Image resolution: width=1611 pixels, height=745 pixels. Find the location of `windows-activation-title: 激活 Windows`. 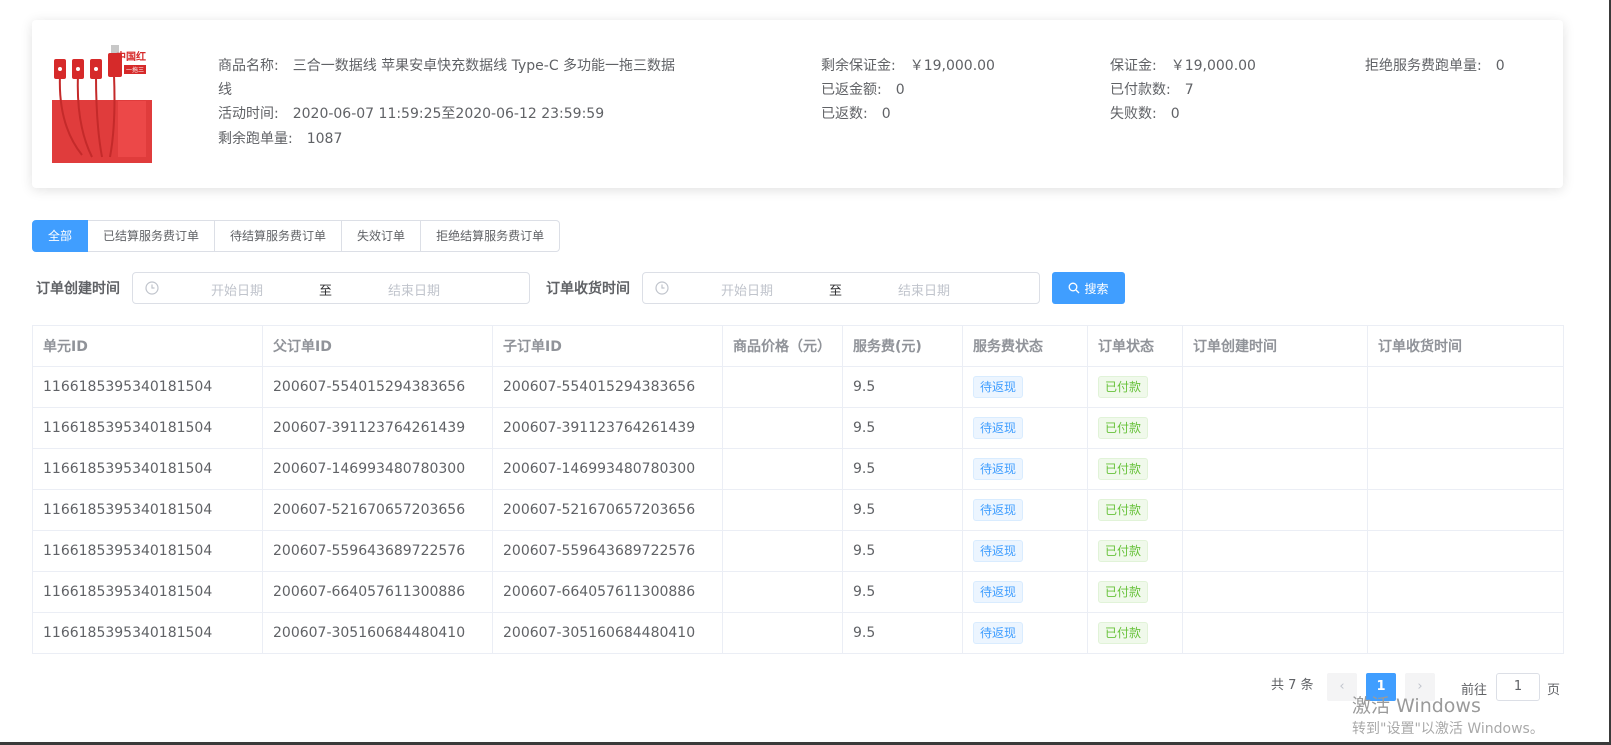

windows-activation-title: 激活 Windows is located at coordinates (1416, 706).